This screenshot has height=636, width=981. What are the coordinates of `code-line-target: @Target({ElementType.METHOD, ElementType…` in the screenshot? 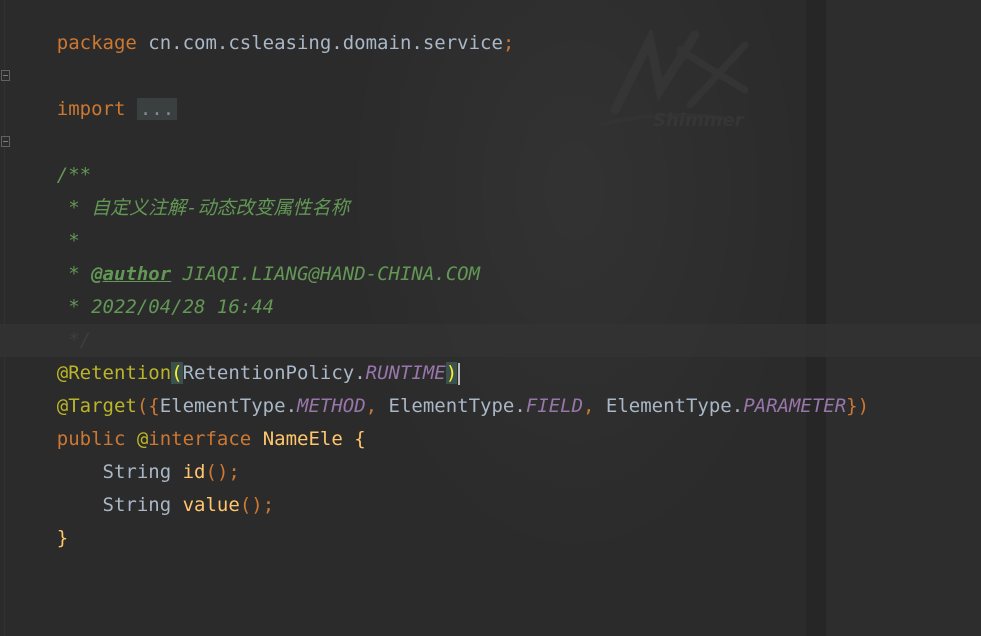 It's located at (440, 387).